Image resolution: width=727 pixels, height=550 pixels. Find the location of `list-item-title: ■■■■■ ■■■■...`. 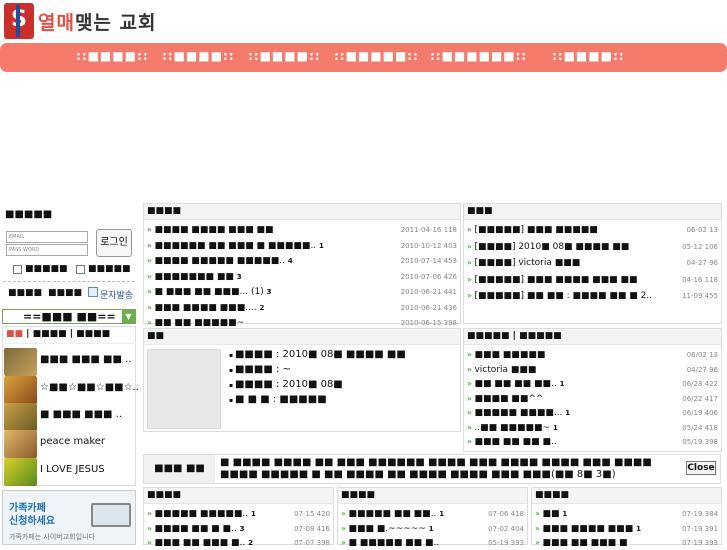

list-item-title: ■■■■■ ■■■■... is located at coordinates (518, 413).